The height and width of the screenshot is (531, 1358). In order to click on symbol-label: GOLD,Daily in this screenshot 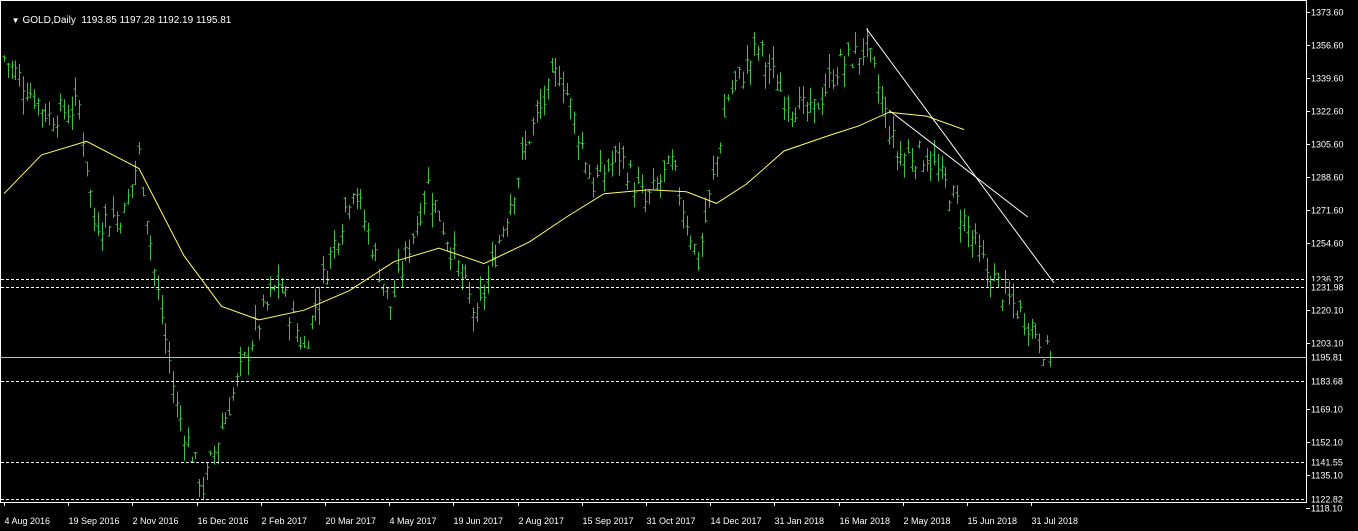, I will do `click(49, 20)`.